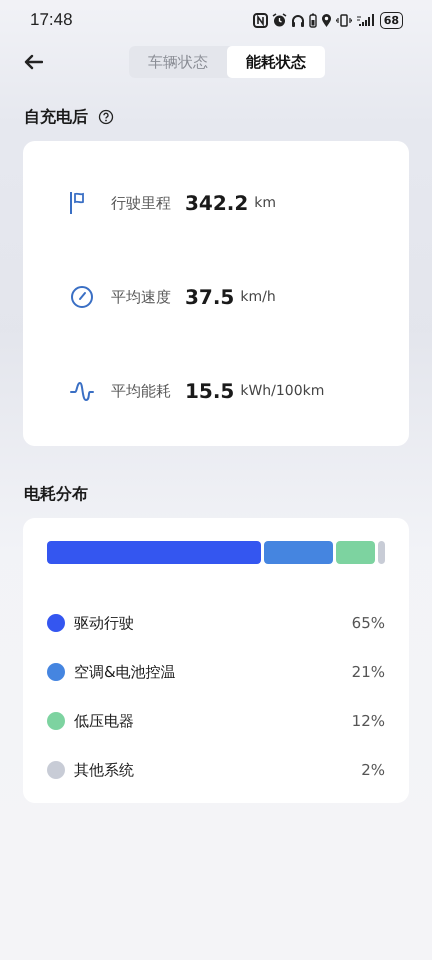 This screenshot has width=432, height=960. Describe the element at coordinates (279, 20) in the screenshot. I see `alarm-icon` at that location.